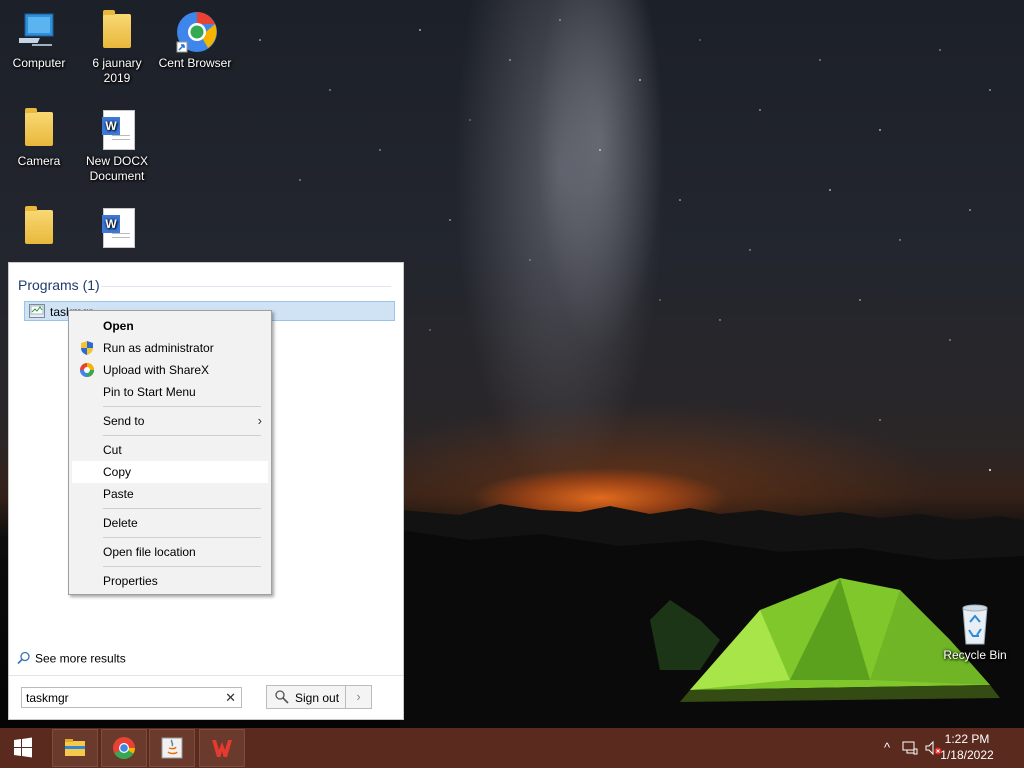 This screenshot has width=1024, height=770. What do you see at coordinates (116, 168) in the screenshot?
I see `desktop-icon-label: New DOCX Document` at bounding box center [116, 168].